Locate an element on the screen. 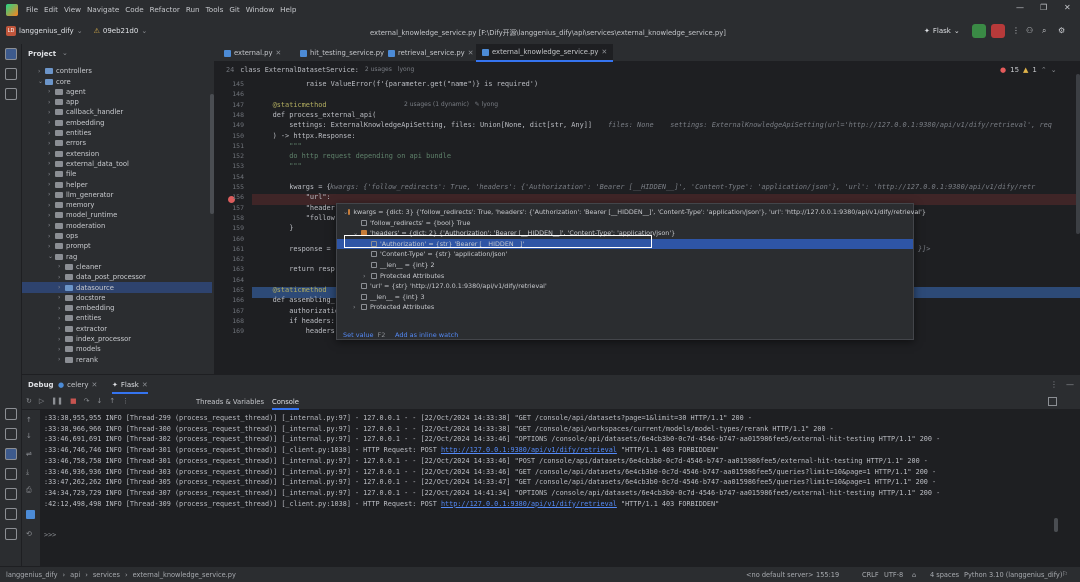 Image resolution: width=1080 pixels, height=582 pixels. variable-row: __len__ = {int} 3 is located at coordinates (625, 297).